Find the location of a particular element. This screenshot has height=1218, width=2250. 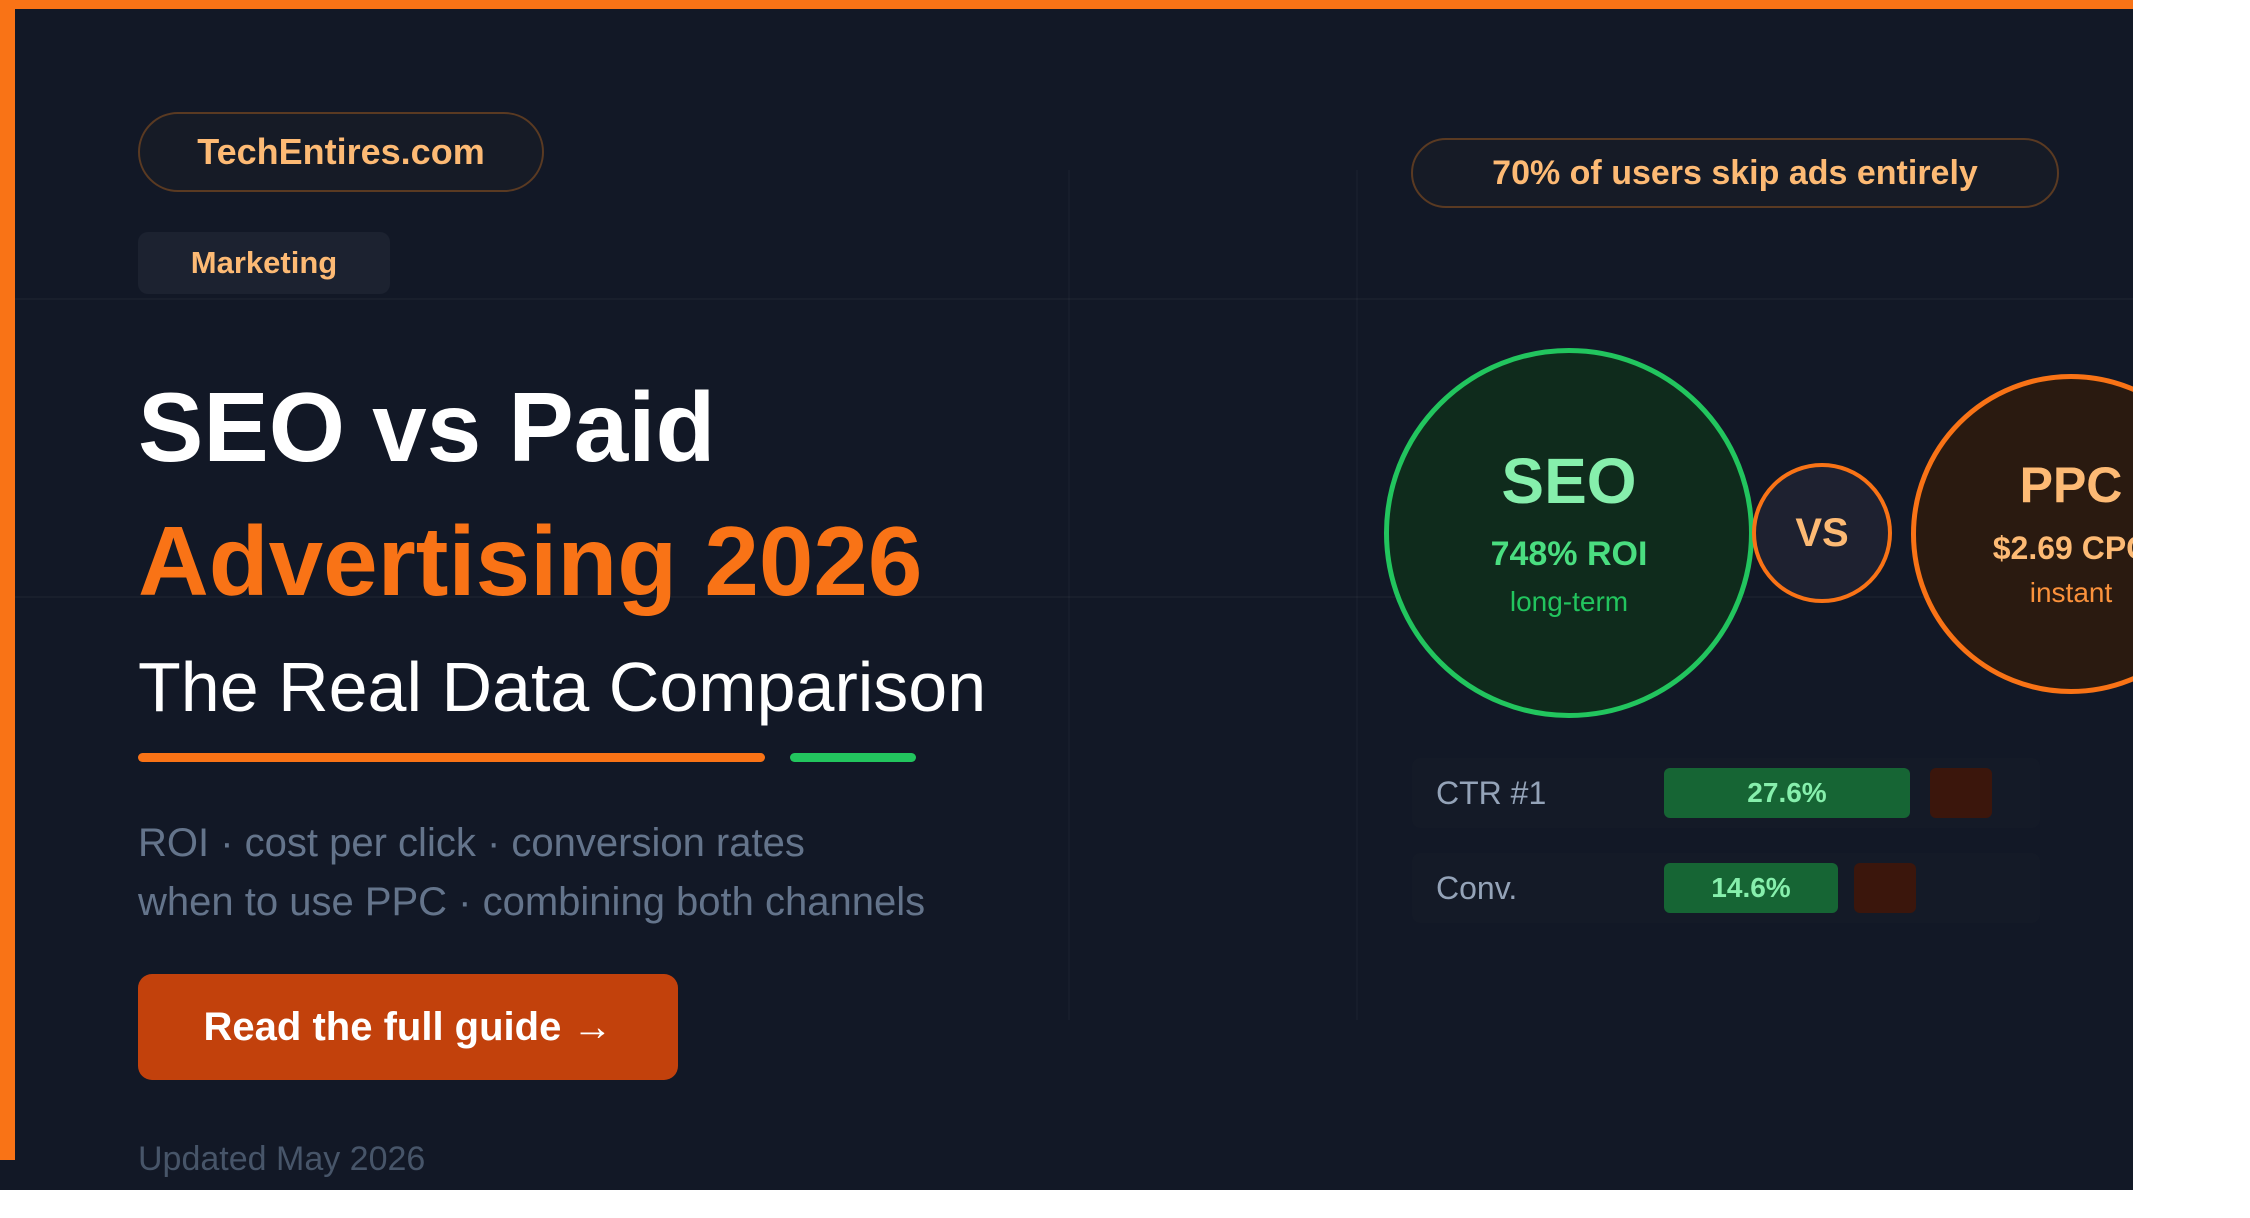

underline-orange is located at coordinates (451, 757).